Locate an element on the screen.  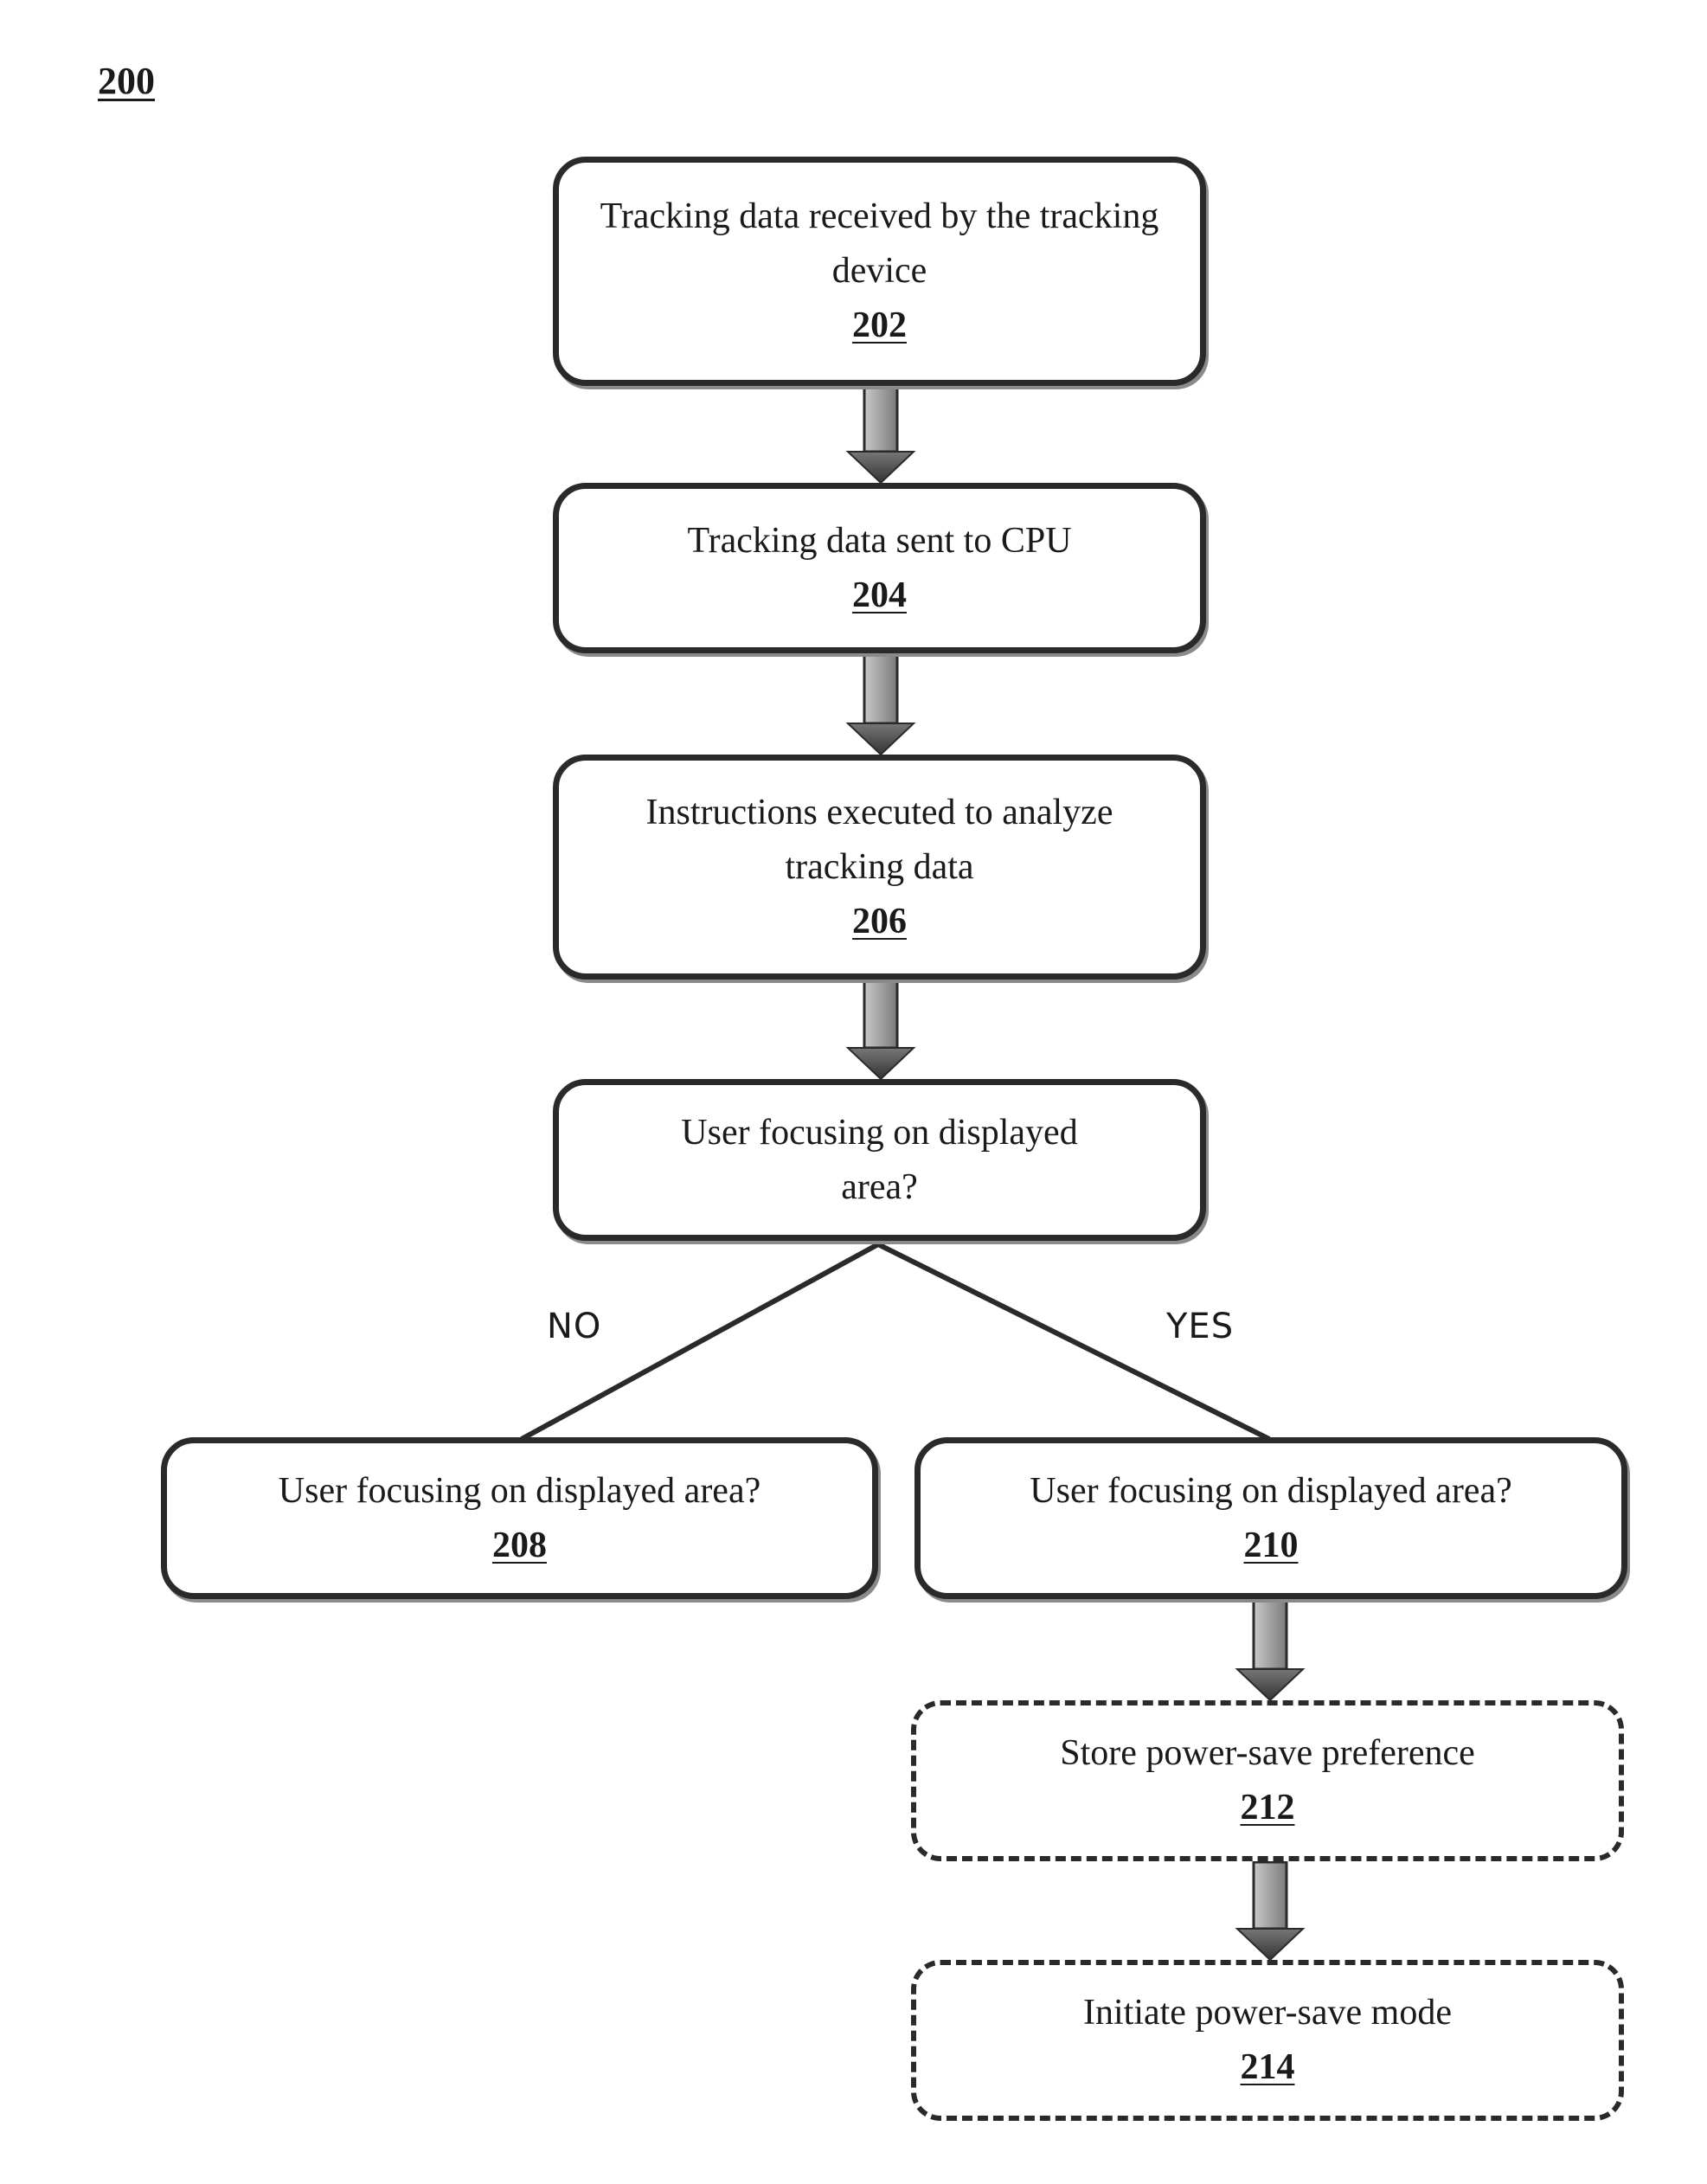
step-212-box: Store power-save preference 212 is located at coordinates (1267, 1780).